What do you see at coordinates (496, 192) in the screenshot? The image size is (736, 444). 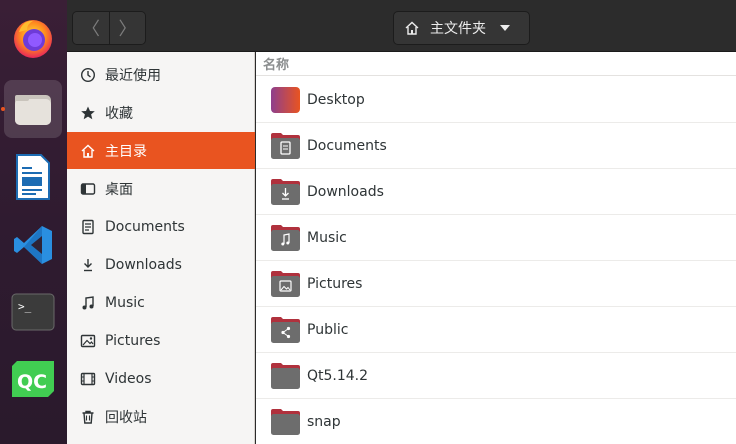 I see `file-row: Downloads` at bounding box center [496, 192].